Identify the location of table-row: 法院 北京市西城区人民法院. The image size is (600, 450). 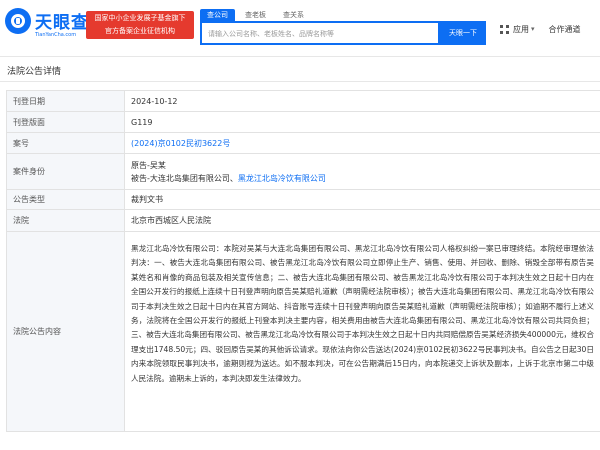
(303, 221).